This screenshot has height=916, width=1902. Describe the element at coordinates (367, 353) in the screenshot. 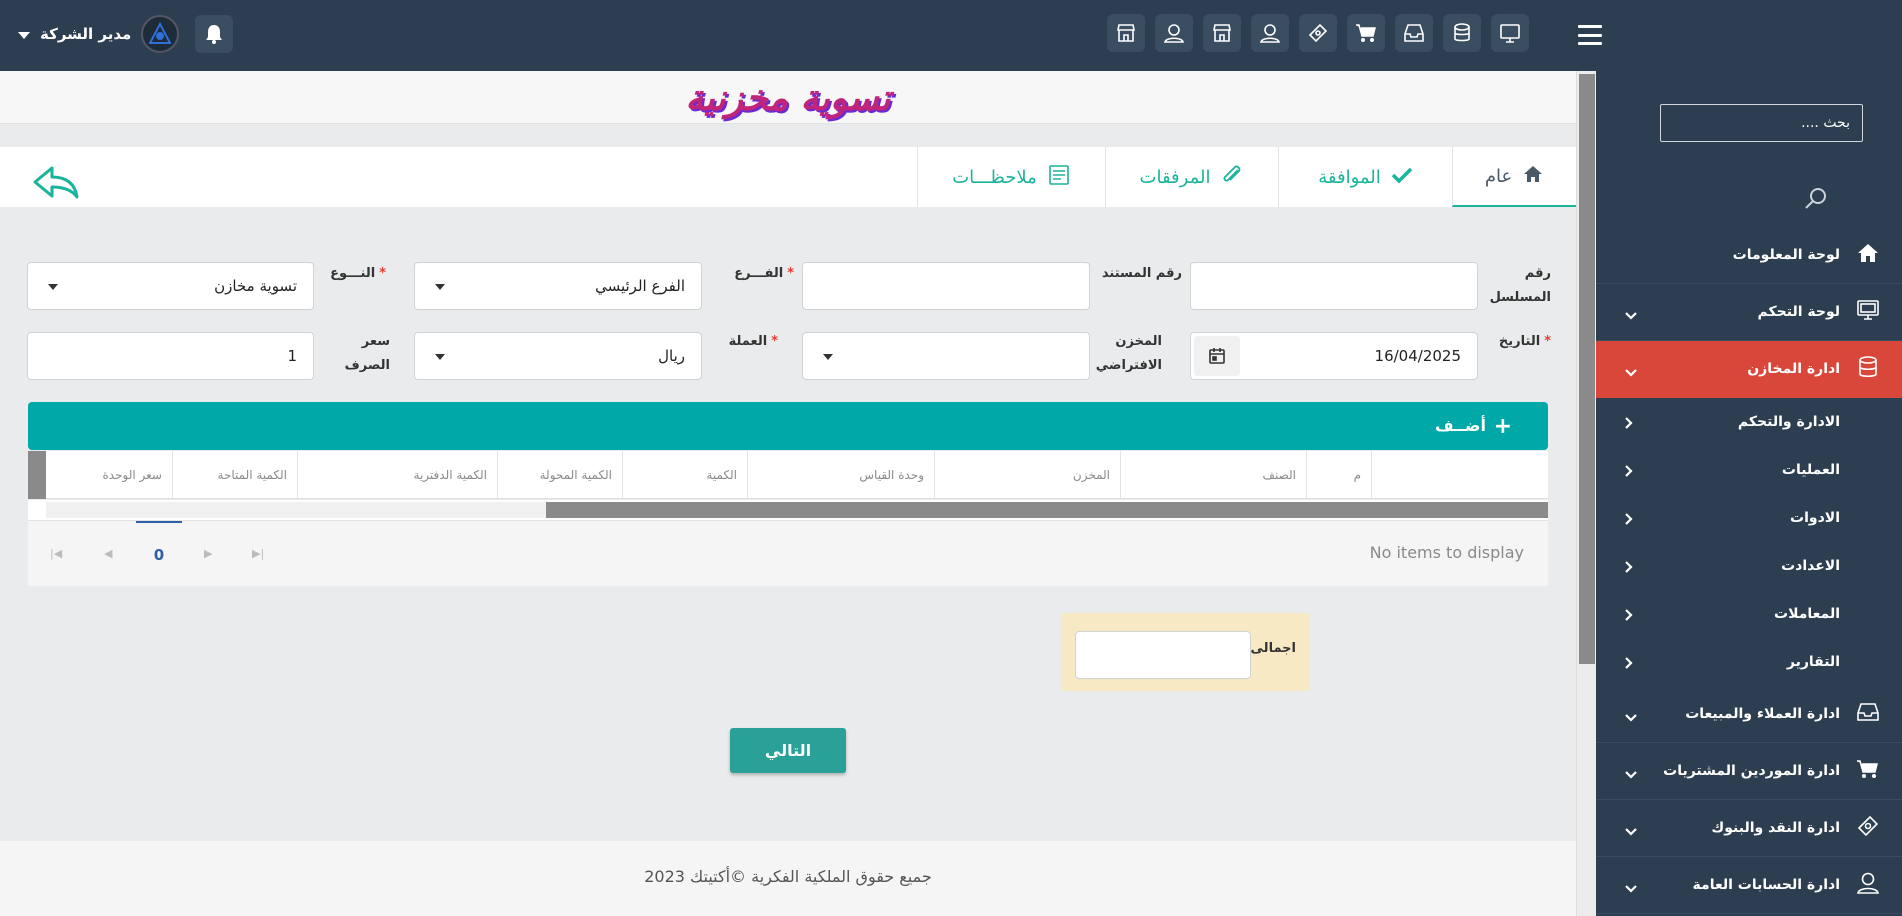

I see `exchange-rate-label: سعر الصرف` at that location.